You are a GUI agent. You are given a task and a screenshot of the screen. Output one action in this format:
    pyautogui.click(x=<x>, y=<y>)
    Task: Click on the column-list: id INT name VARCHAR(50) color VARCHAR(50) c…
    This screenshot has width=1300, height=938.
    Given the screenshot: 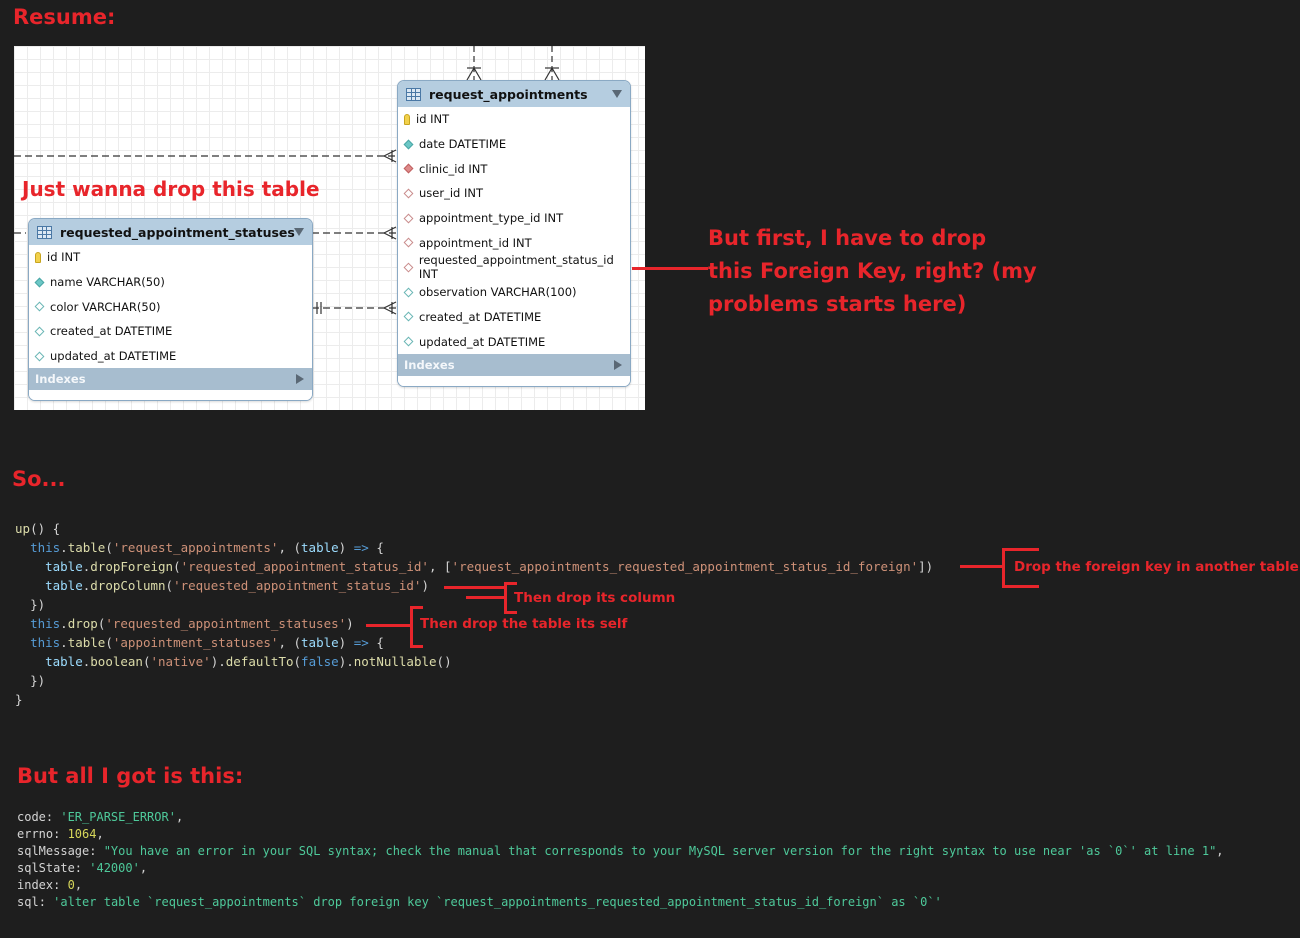 What is the action you would take?
    pyautogui.click(x=170, y=306)
    